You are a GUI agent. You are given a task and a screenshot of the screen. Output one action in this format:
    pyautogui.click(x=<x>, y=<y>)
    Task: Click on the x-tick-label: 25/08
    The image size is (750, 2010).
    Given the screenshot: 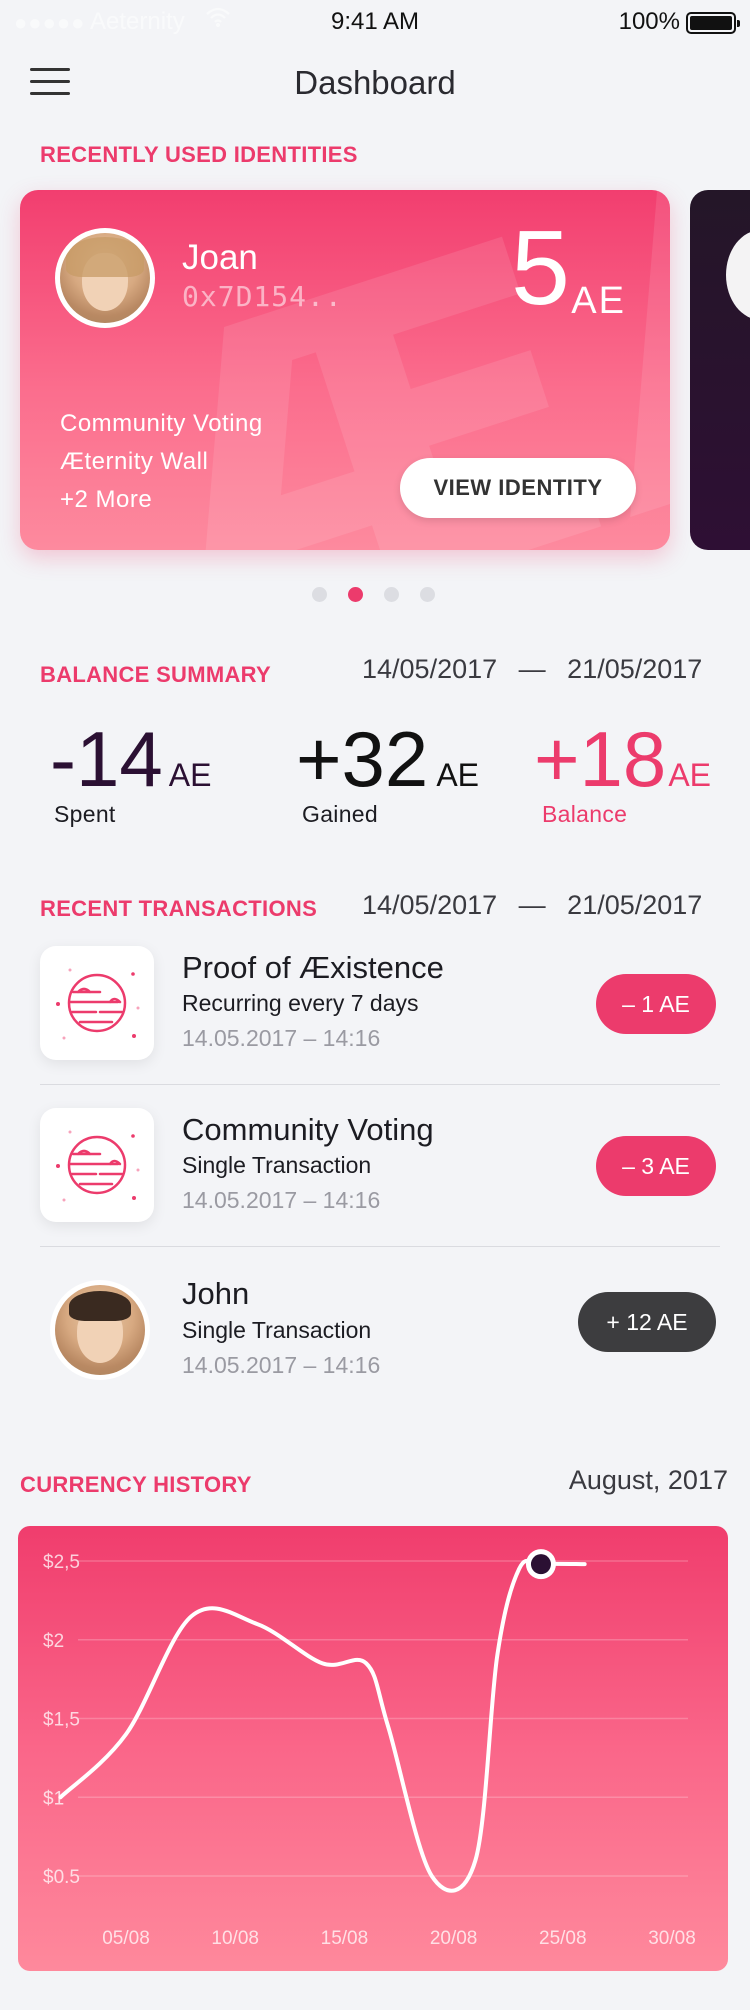 What is the action you would take?
    pyautogui.click(x=563, y=1938)
    